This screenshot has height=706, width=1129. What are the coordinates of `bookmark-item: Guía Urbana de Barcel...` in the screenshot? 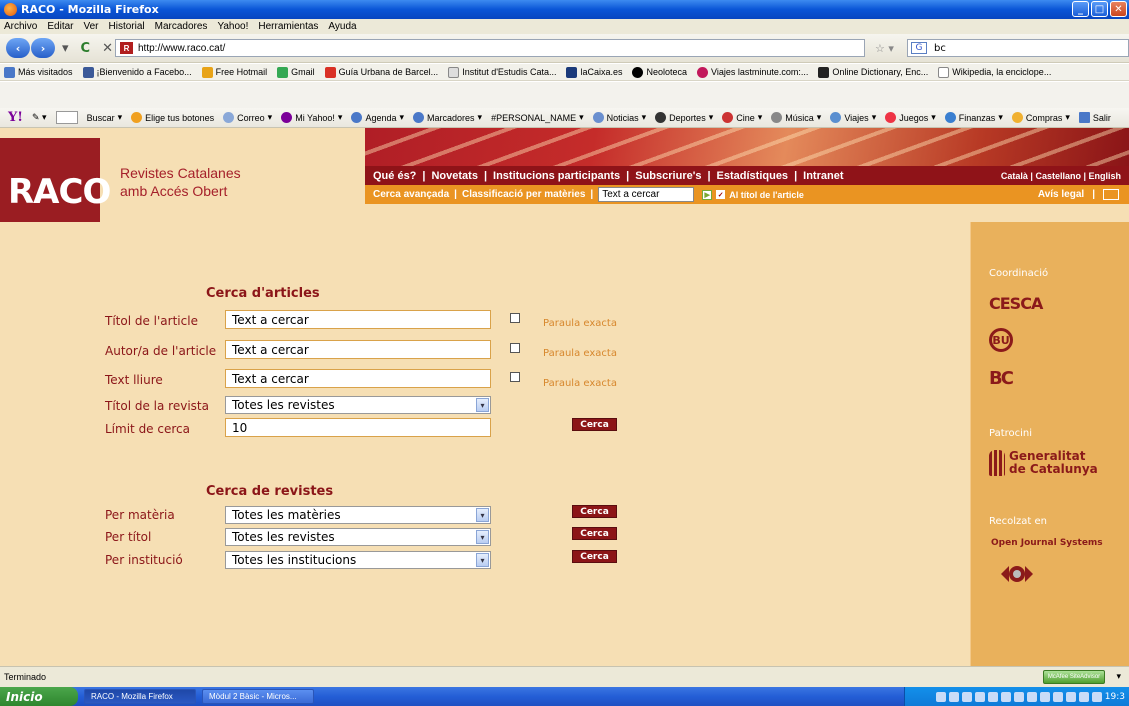 It's located at (381, 72).